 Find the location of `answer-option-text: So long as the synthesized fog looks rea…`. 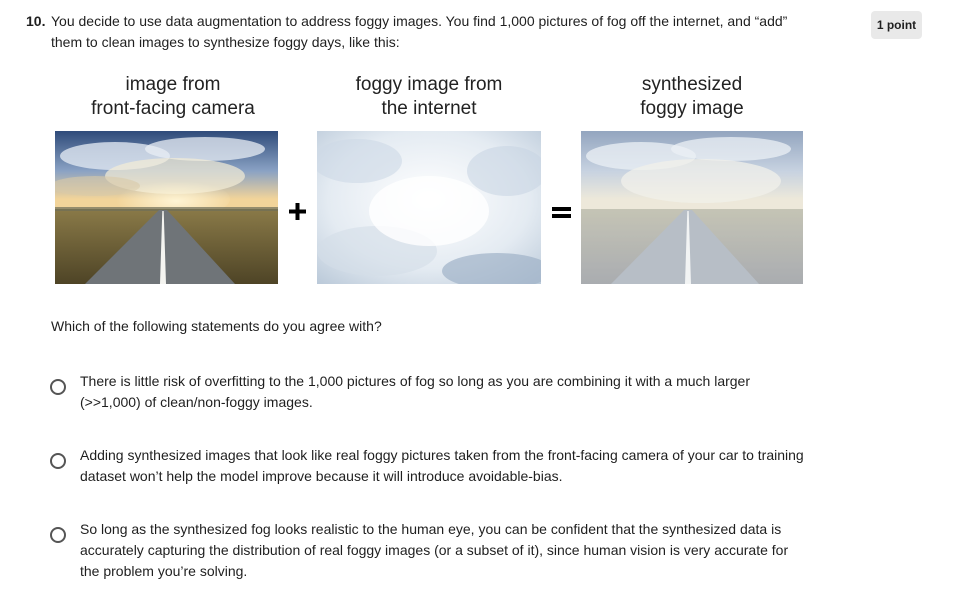

answer-option-text: So long as the synthesized fog looks rea… is located at coordinates (445, 550).